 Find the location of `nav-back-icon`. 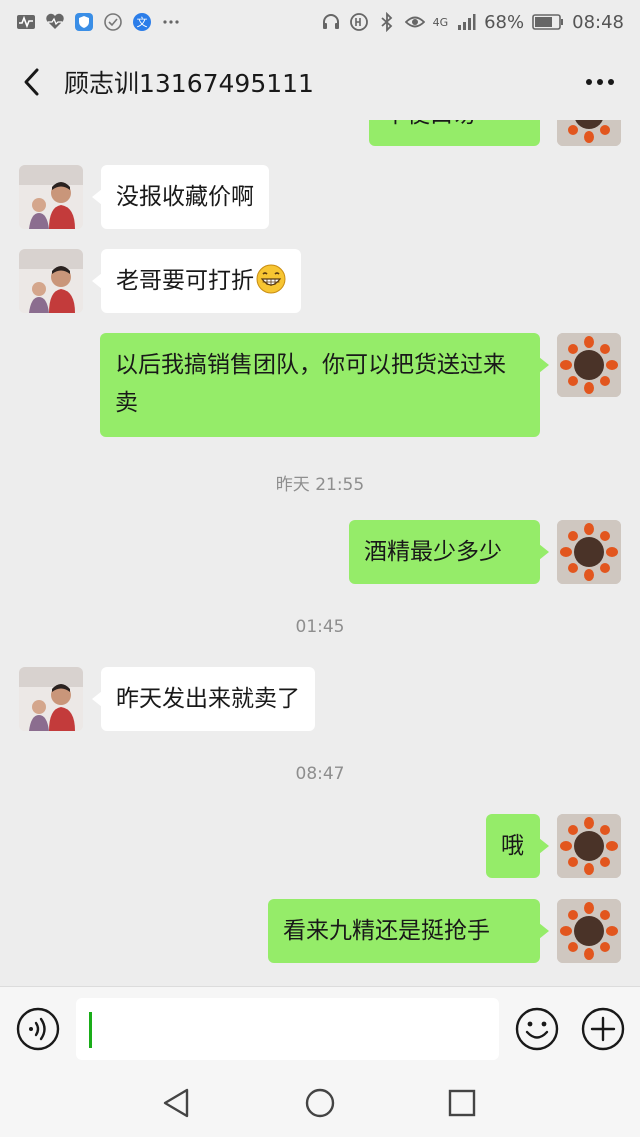

nav-back-icon is located at coordinates (176, 1103).